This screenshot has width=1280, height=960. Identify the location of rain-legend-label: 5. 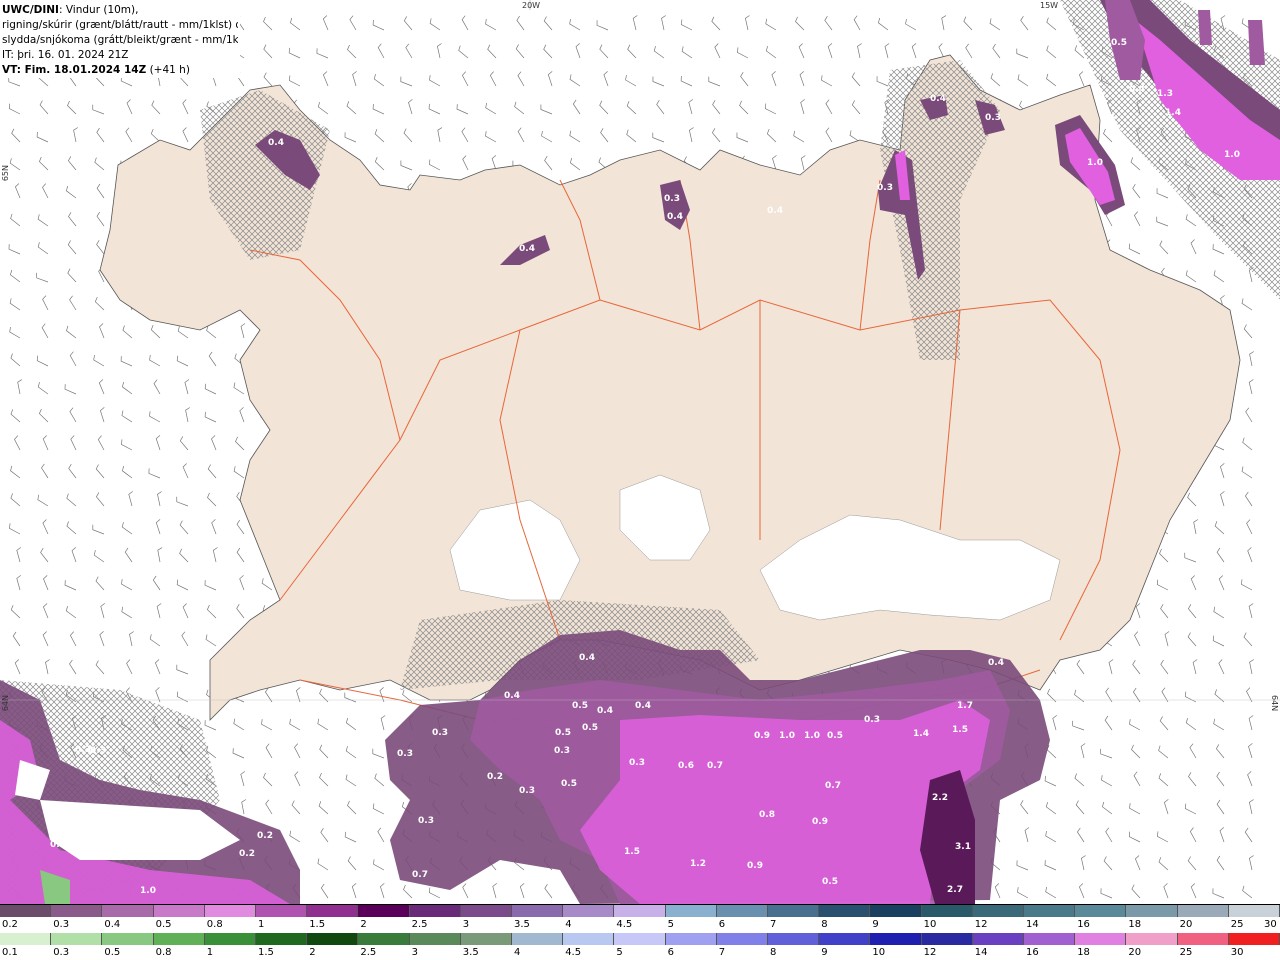
(619, 952).